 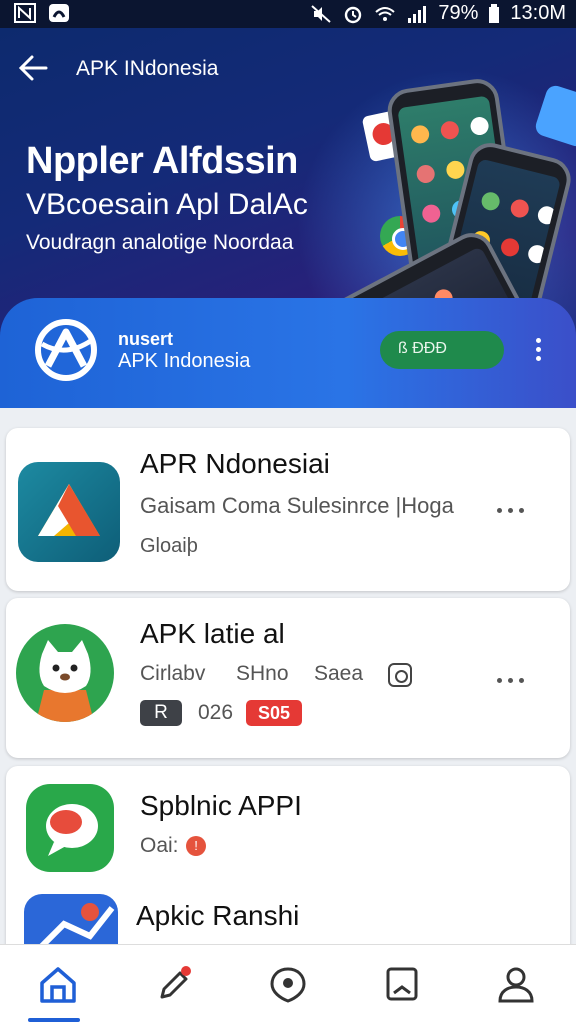 What do you see at coordinates (184, 361) in the screenshot?
I see `banner-app-name: APK Indonesia` at bounding box center [184, 361].